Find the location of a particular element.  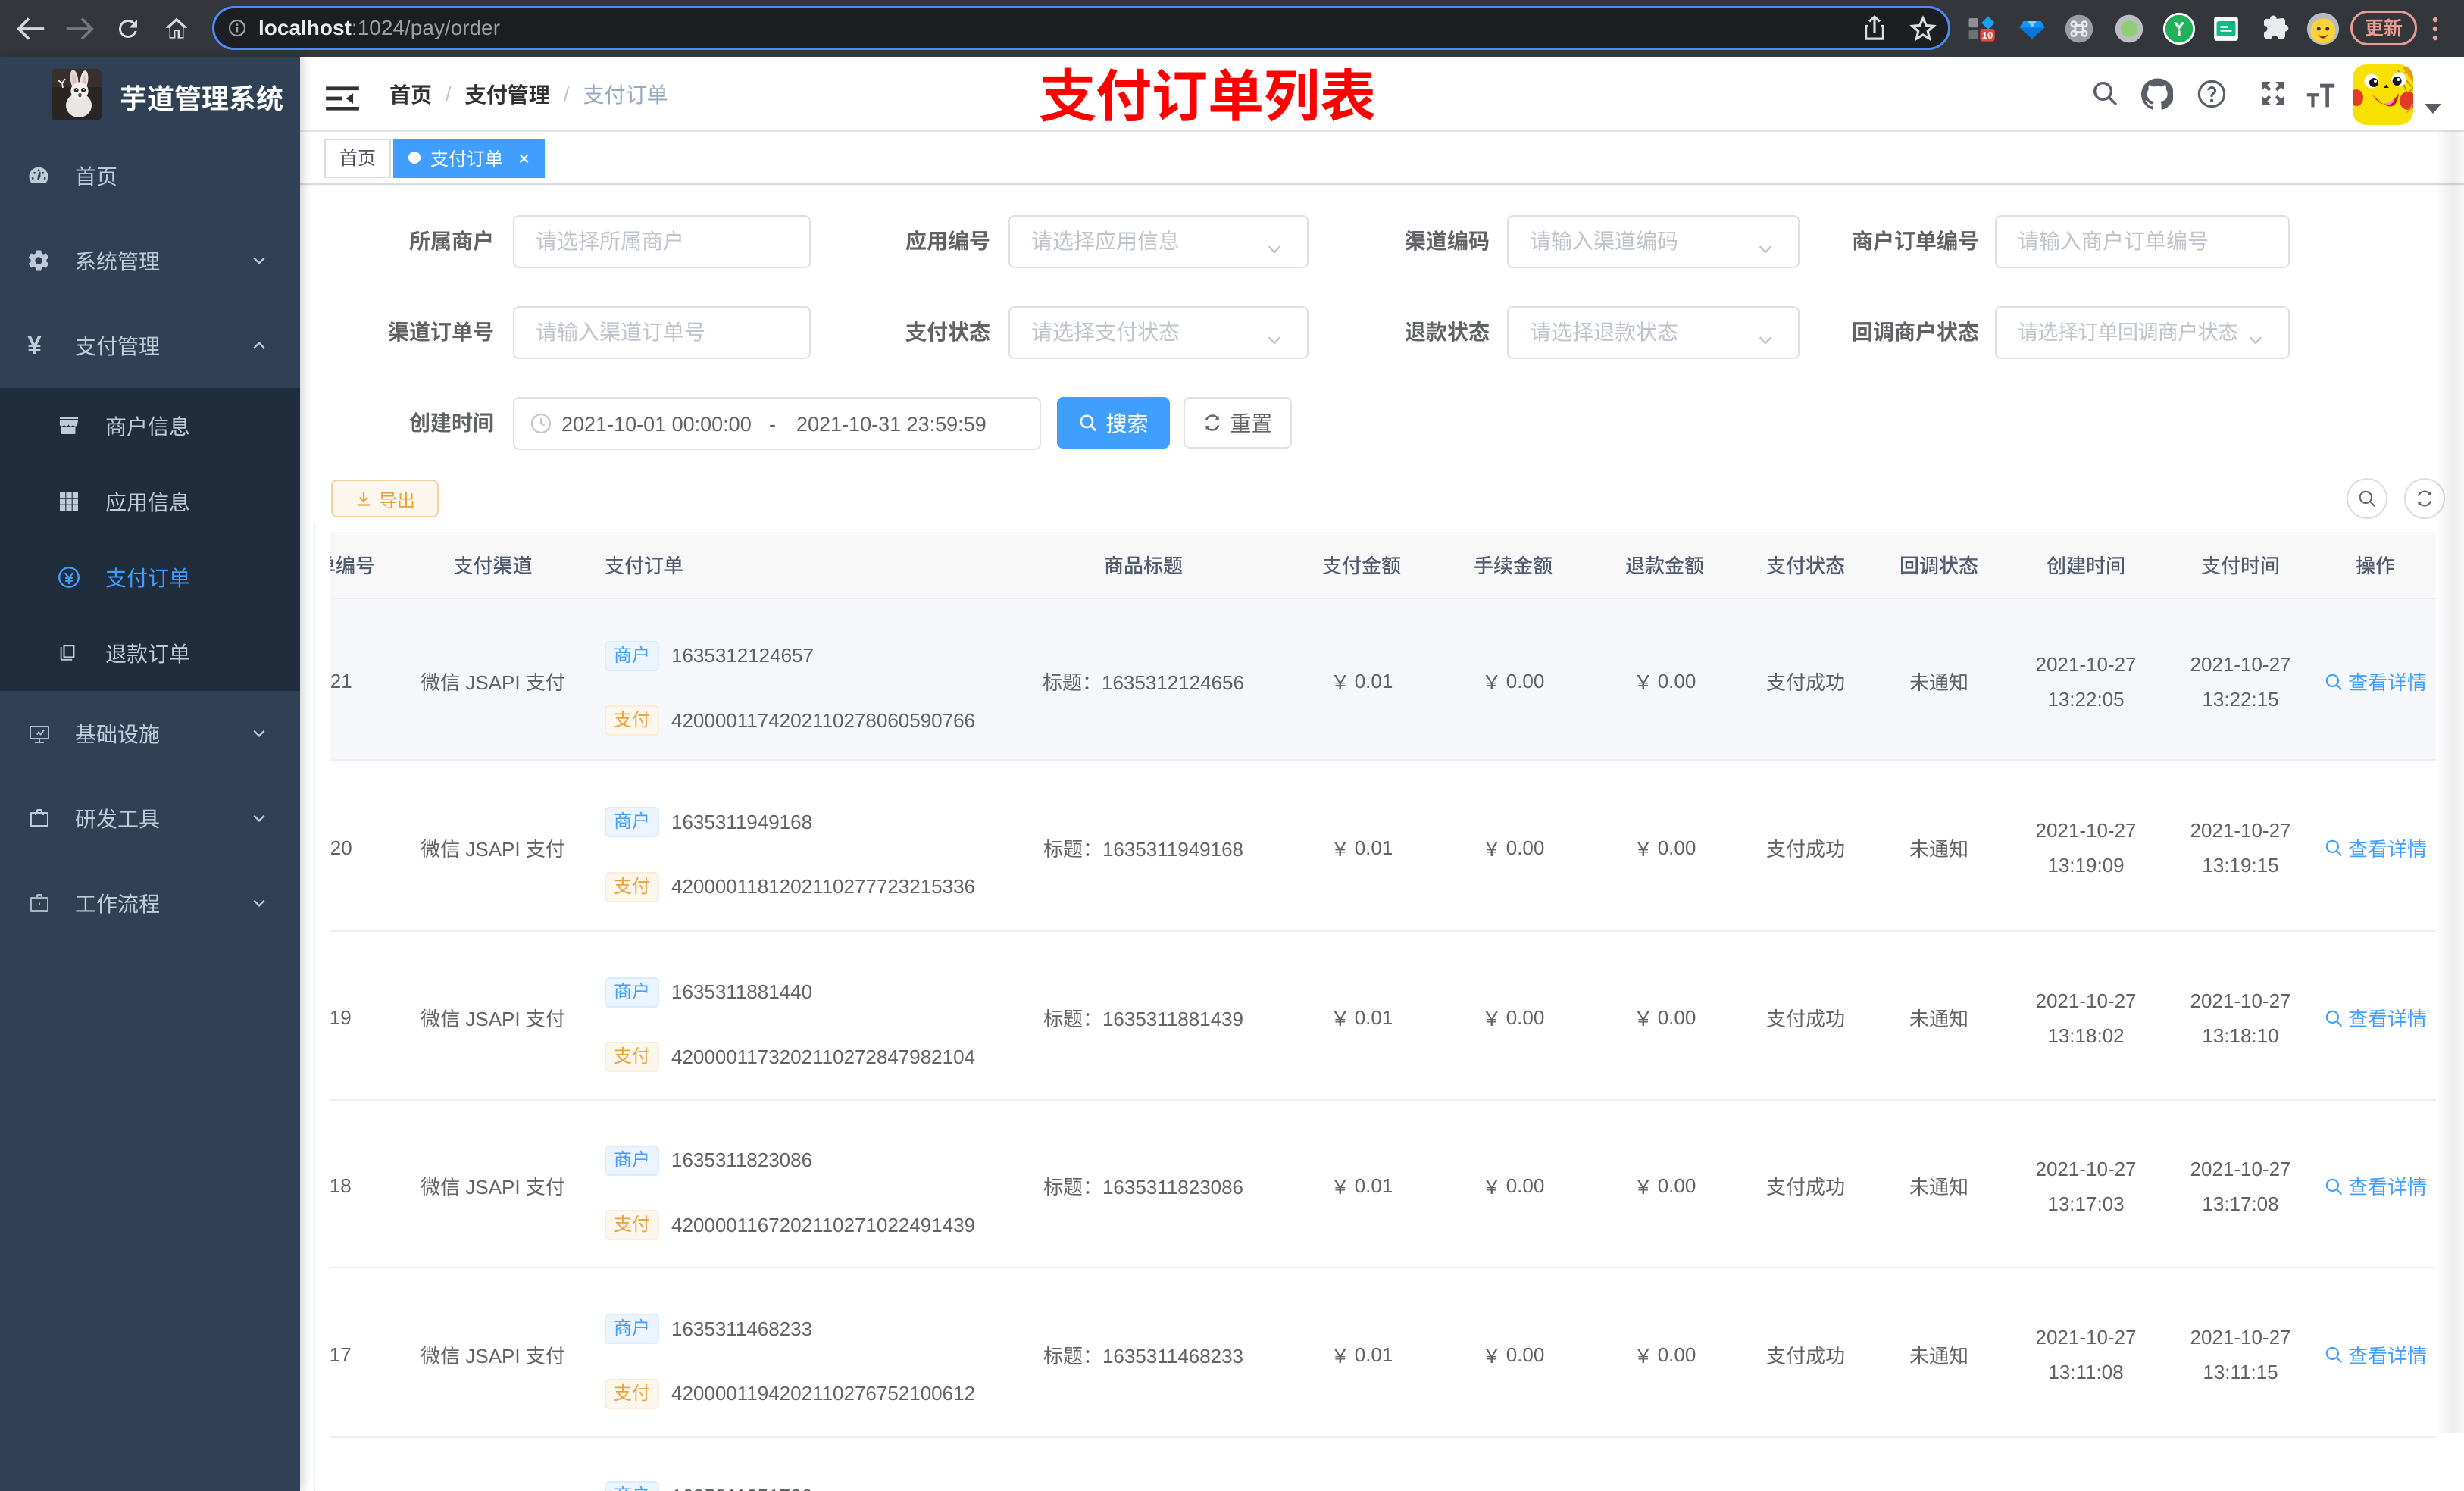

svg-text: 10 is located at coordinates (1987, 35).